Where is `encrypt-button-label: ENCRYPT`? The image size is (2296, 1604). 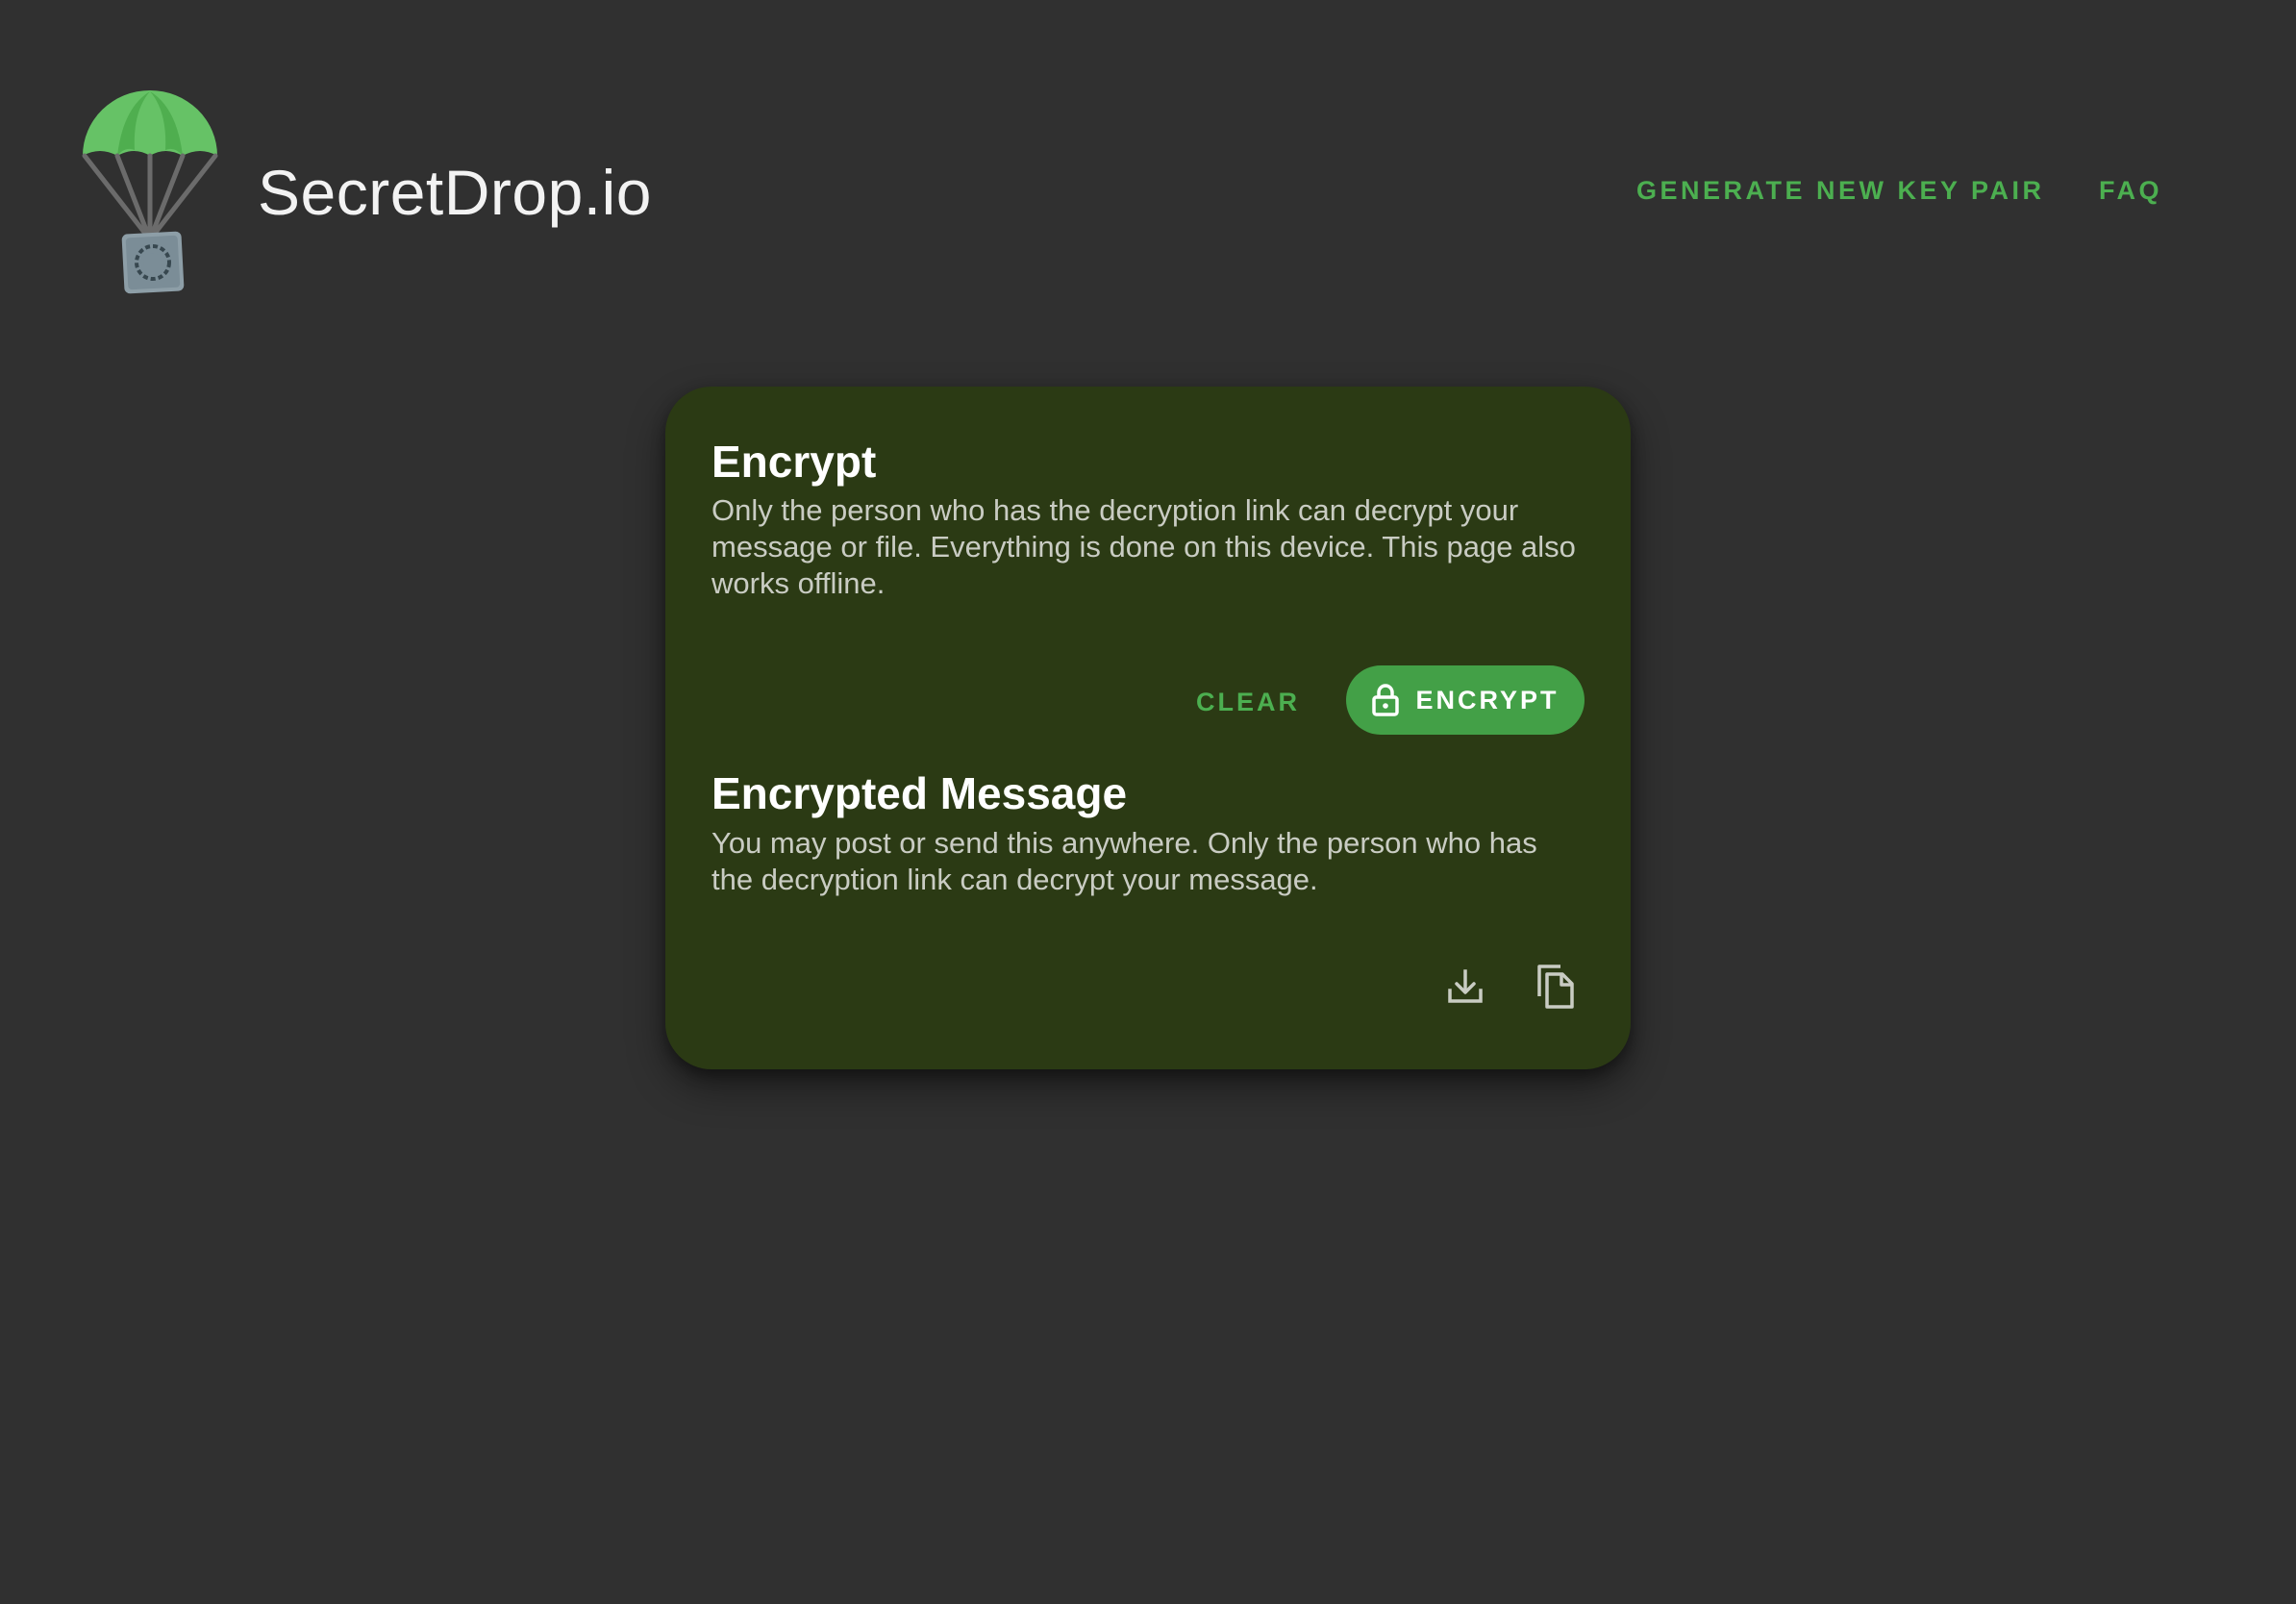
encrypt-button-label: ENCRYPT is located at coordinates (1487, 699).